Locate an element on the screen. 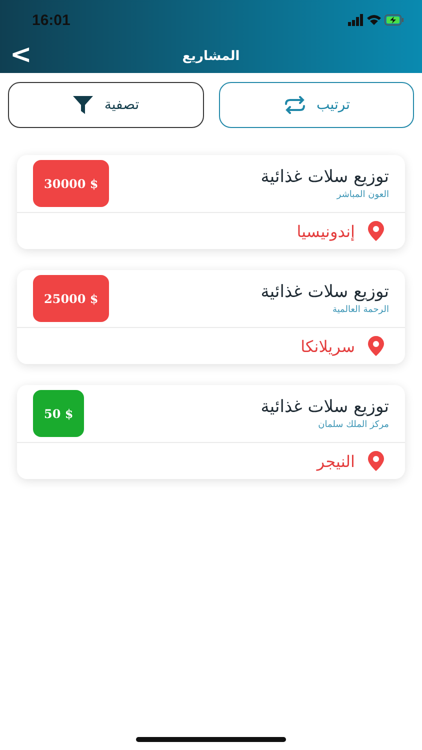  amount-badge: 50 $ is located at coordinates (58, 413).